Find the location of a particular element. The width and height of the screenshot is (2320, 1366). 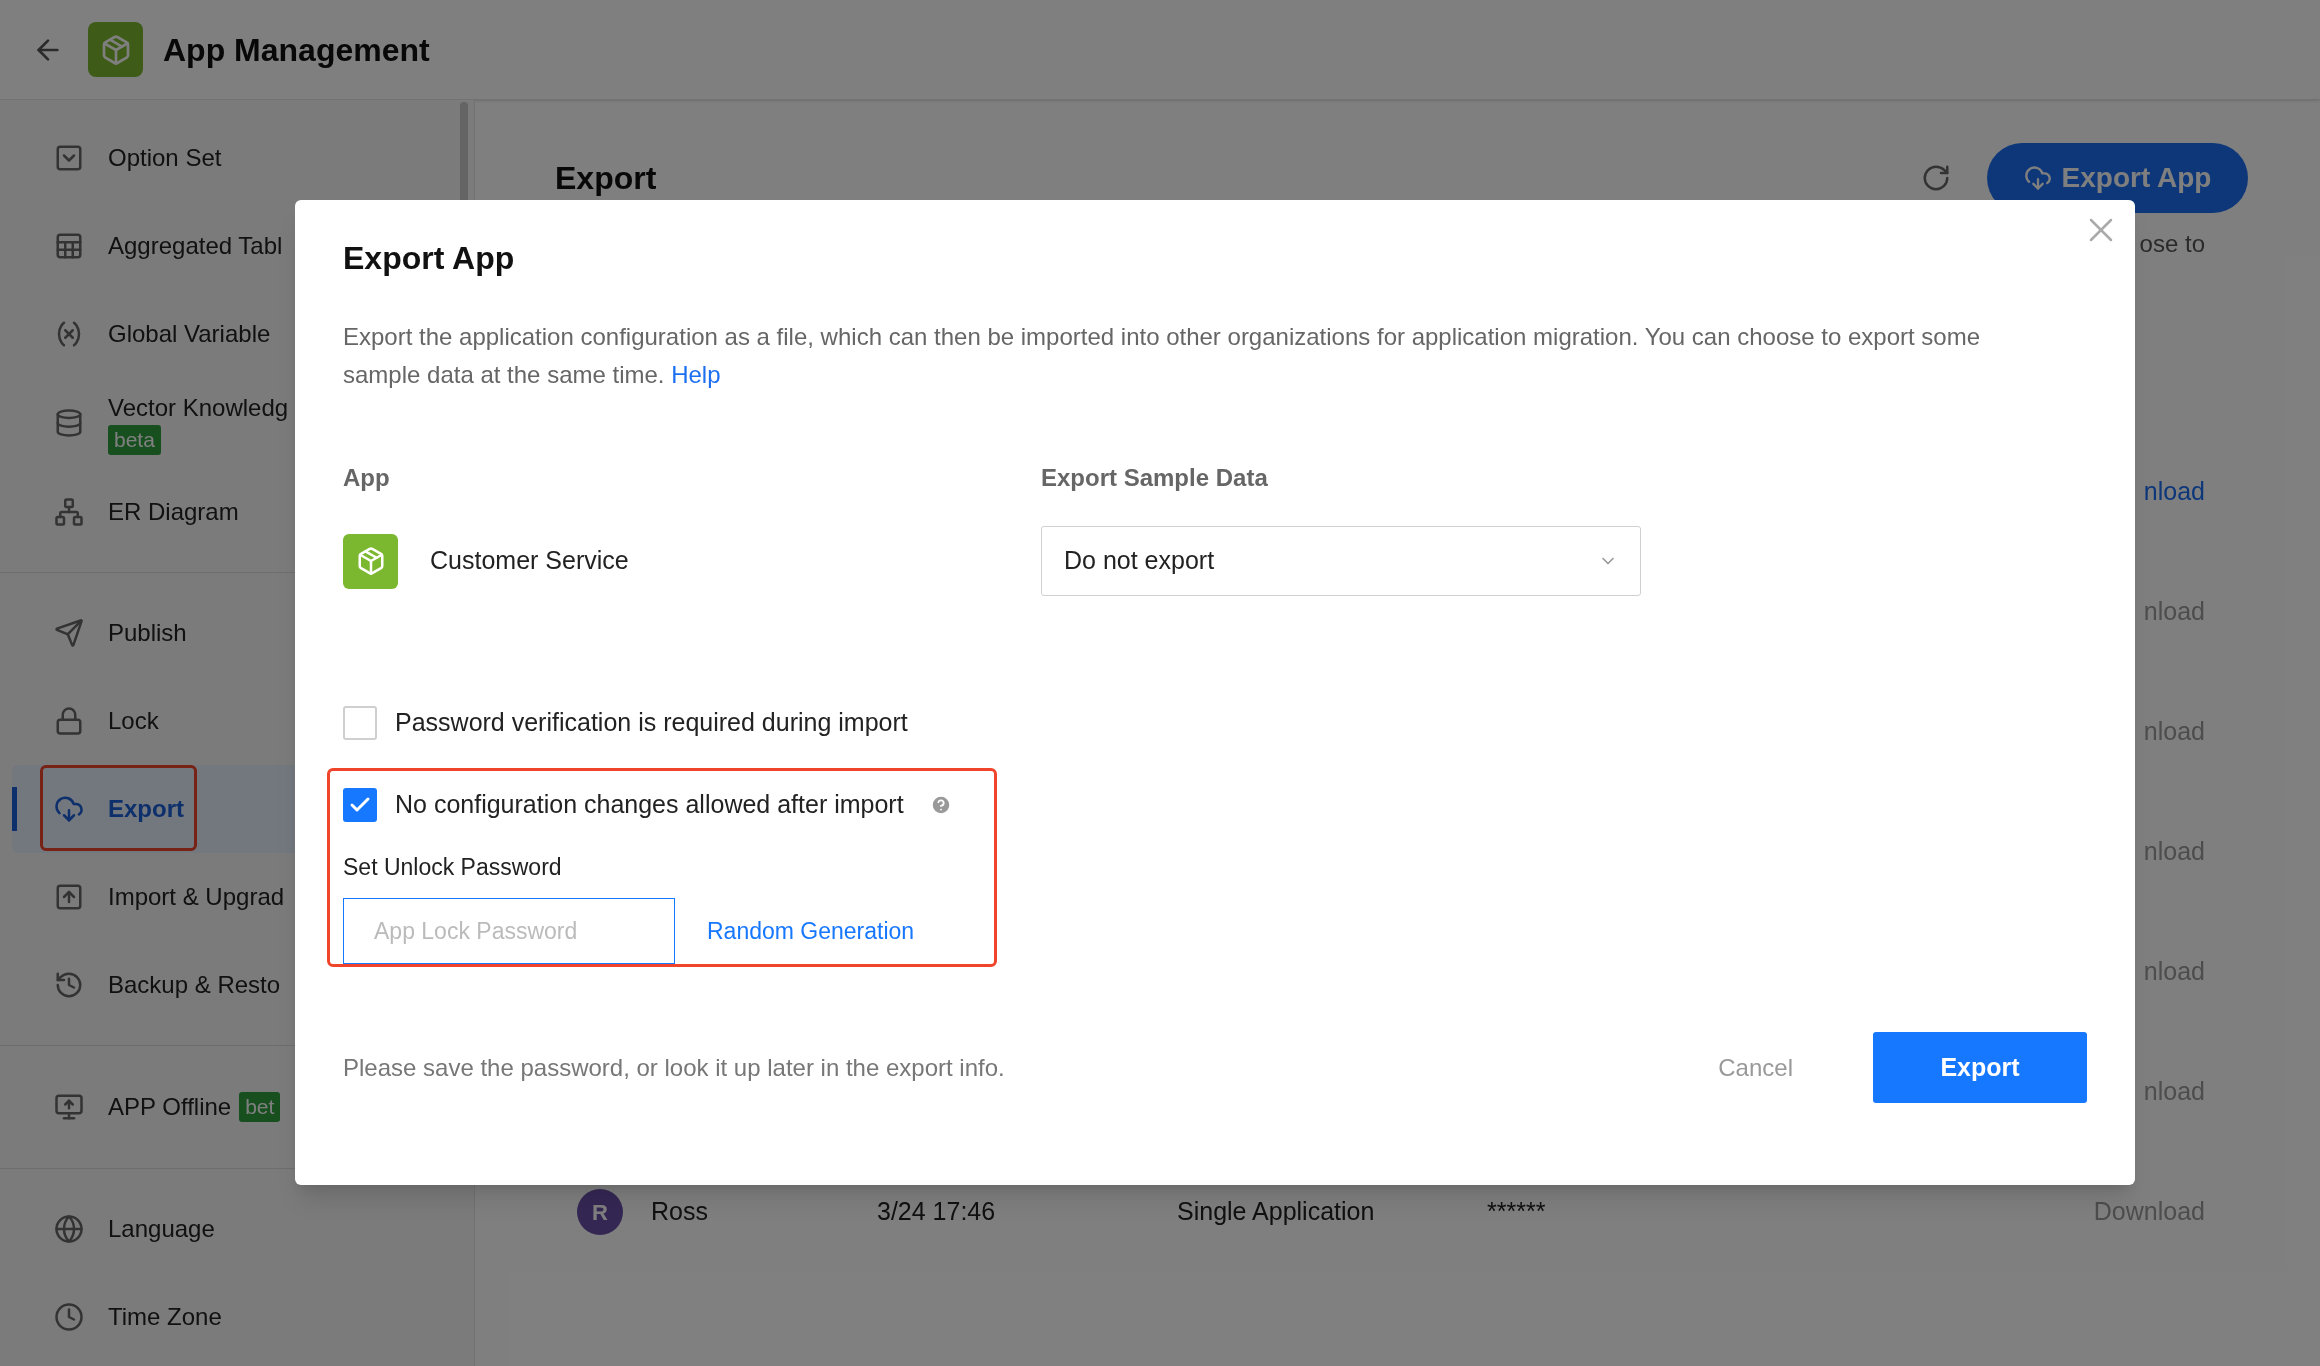

help-link: Help is located at coordinates (696, 374).